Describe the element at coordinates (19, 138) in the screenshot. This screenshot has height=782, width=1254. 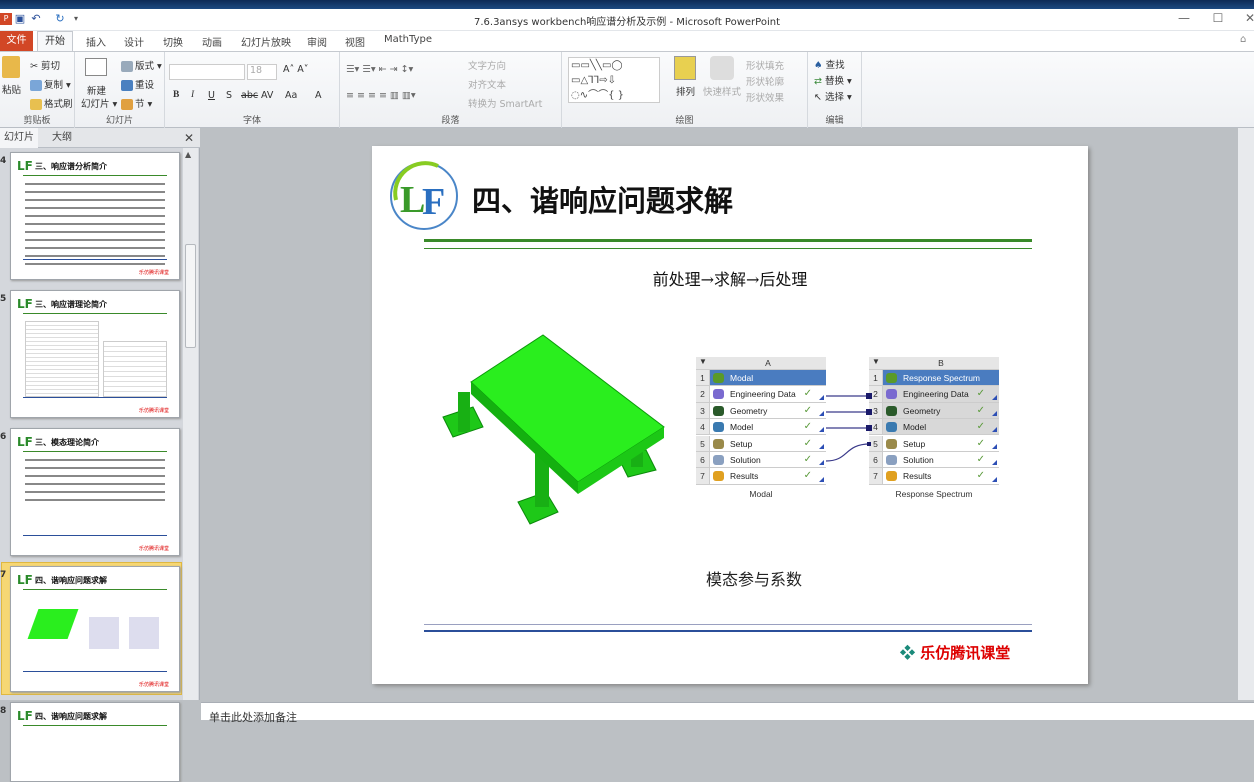
I see `tab-slides: 幻灯片` at that location.